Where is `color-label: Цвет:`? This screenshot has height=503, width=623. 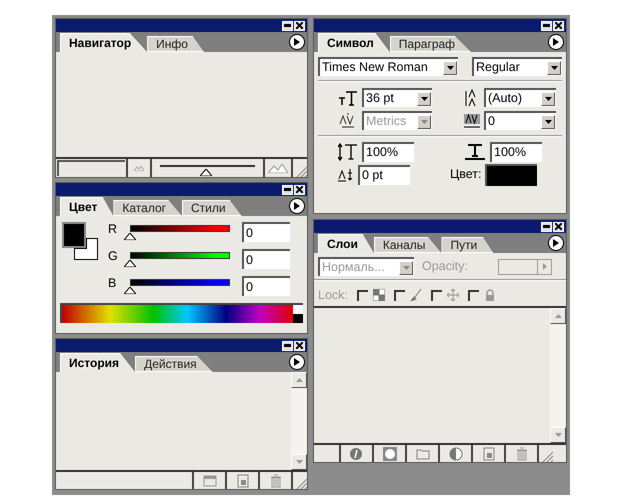 color-label: Цвет: is located at coordinates (466, 175).